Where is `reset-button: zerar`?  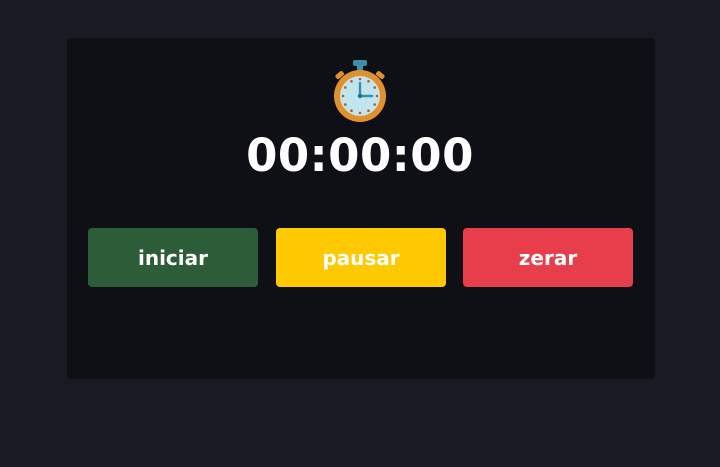
reset-button: zerar is located at coordinates (548, 257).